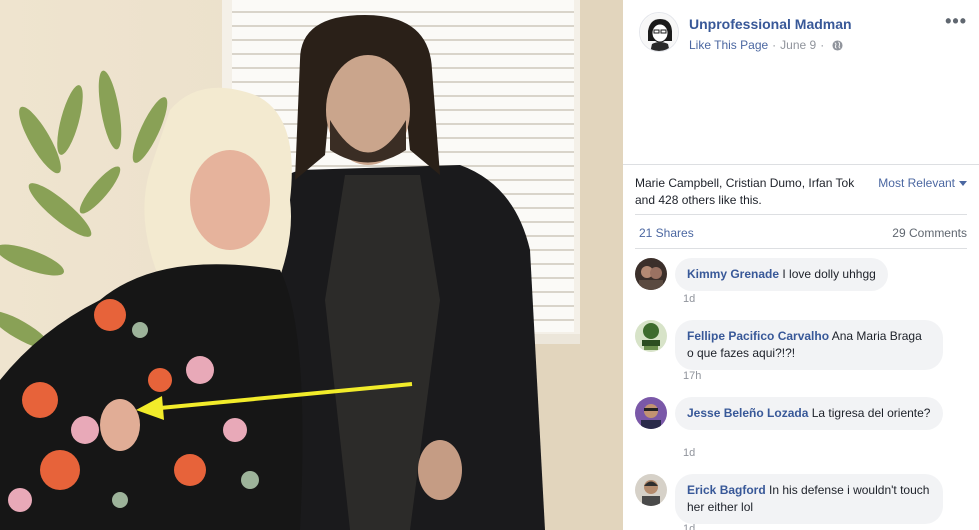 The width and height of the screenshot is (979, 530). I want to click on post-date: June 9, so click(798, 45).